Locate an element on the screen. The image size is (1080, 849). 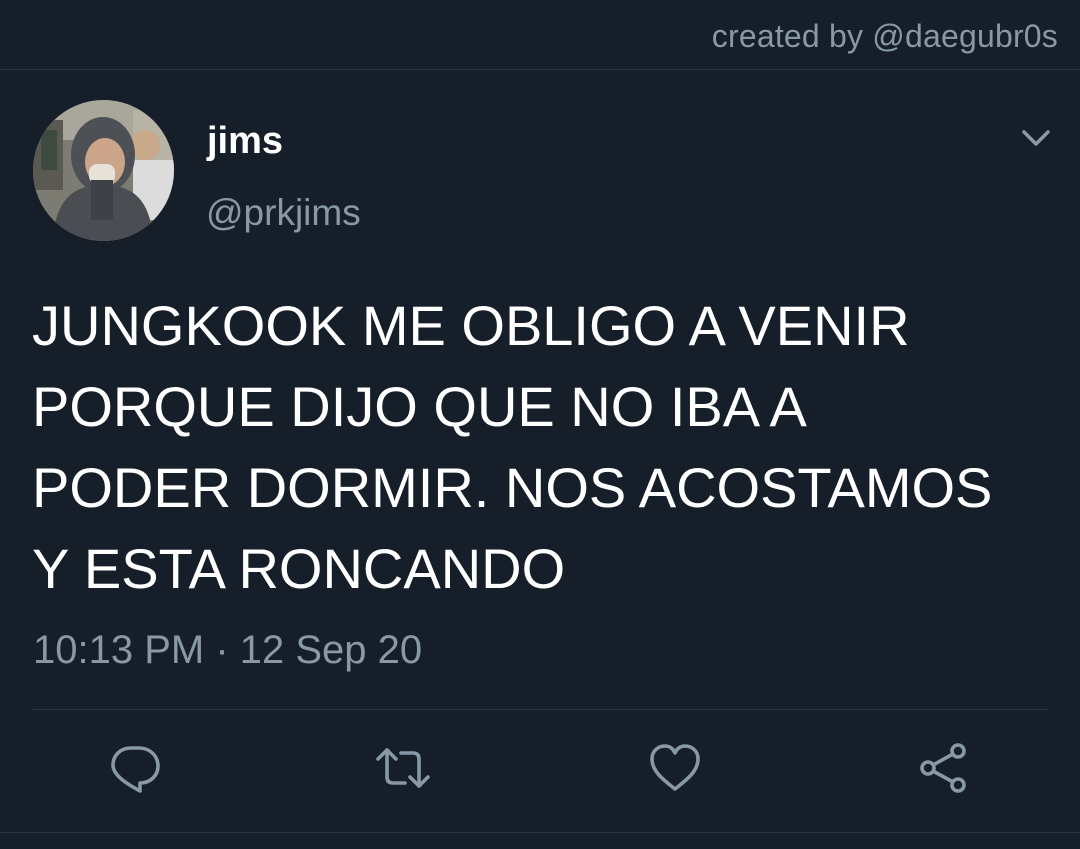
tweet-text-line: PODER DORMIR. NOS ACOSTAMOS is located at coordinates (512, 487).